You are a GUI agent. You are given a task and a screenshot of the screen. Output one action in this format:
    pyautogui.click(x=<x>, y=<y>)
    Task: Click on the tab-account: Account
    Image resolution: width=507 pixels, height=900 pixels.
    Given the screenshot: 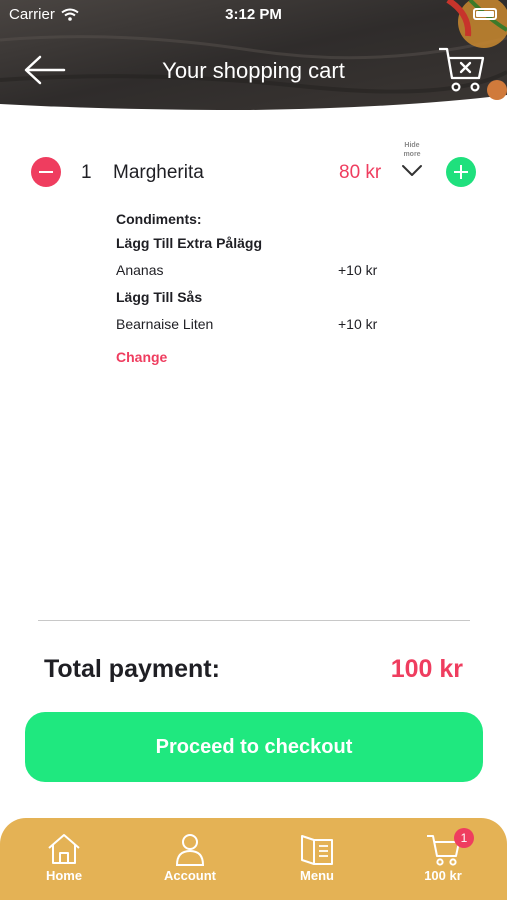 What is the action you would take?
    pyautogui.click(x=190, y=862)
    